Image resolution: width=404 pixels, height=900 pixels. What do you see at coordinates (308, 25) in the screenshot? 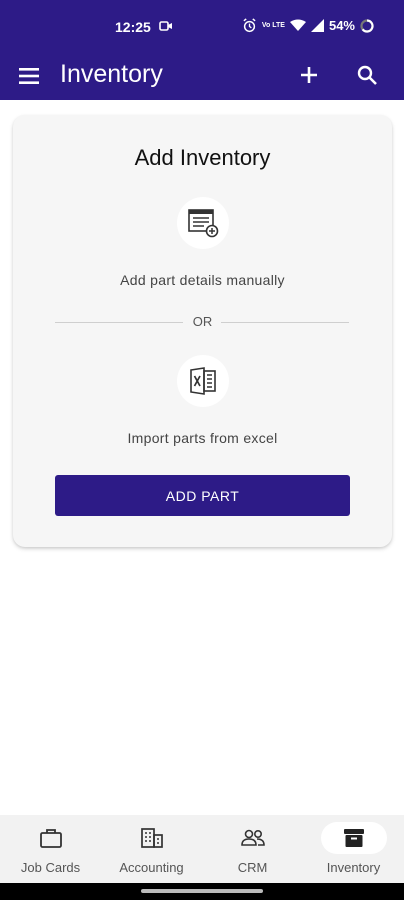
I see `status-indicators: Vo LTE 54%` at bounding box center [308, 25].